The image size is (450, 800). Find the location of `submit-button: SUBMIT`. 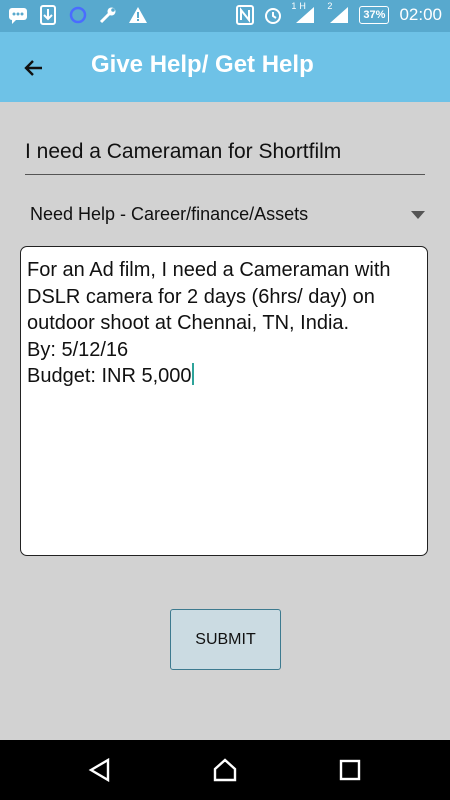

submit-button: SUBMIT is located at coordinates (225, 639).